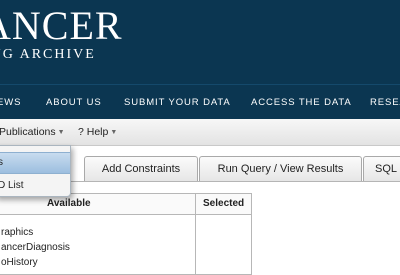  I want to click on dropdown-item-id-list: D List, so click(35, 186).